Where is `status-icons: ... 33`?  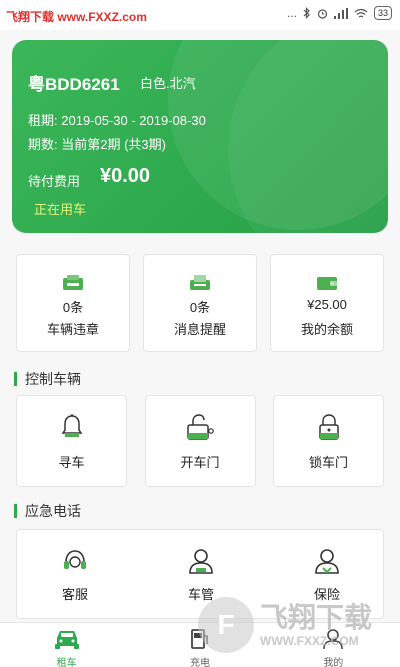
status-icons: ... 33 is located at coordinates (339, 13).